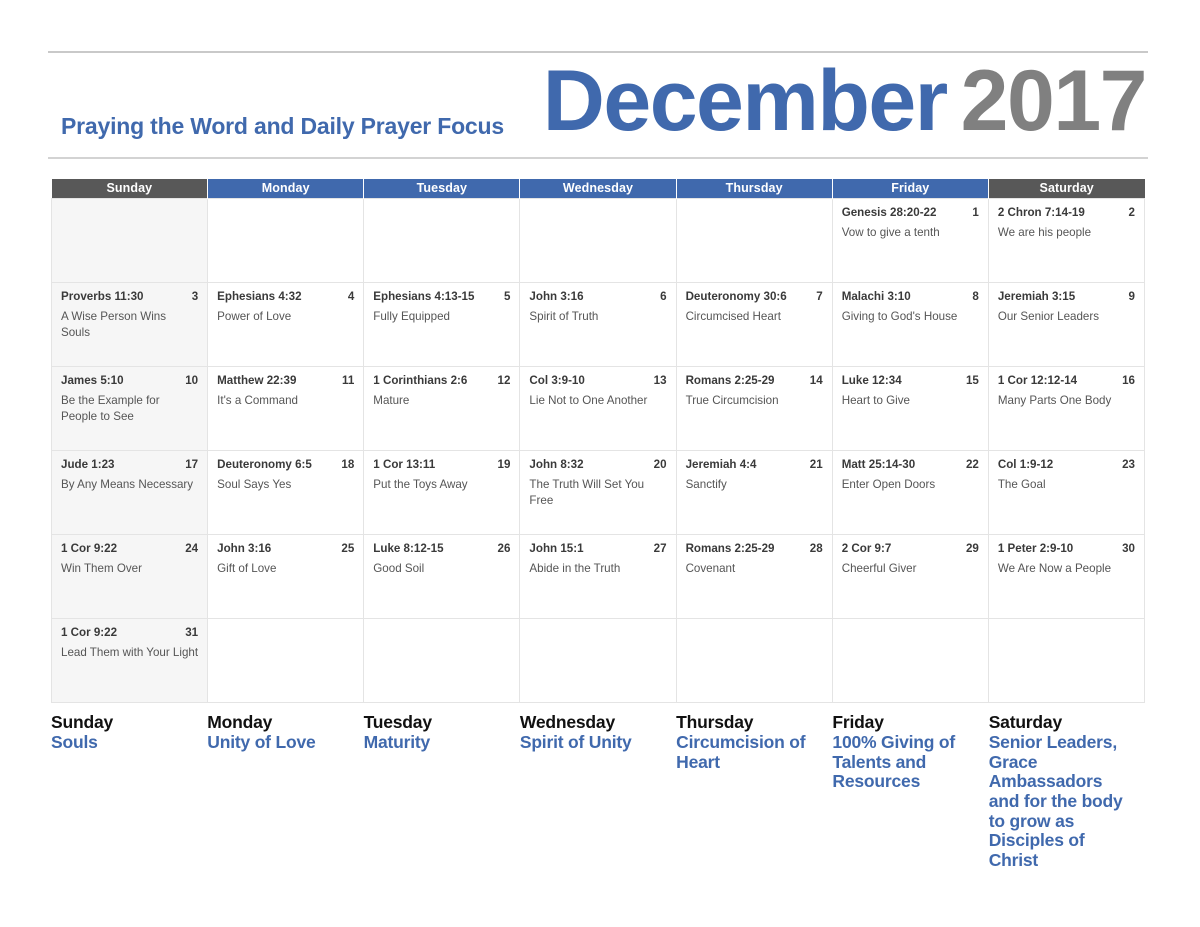 This screenshot has width=1200, height=927. I want to click on title-month: December, so click(745, 101).